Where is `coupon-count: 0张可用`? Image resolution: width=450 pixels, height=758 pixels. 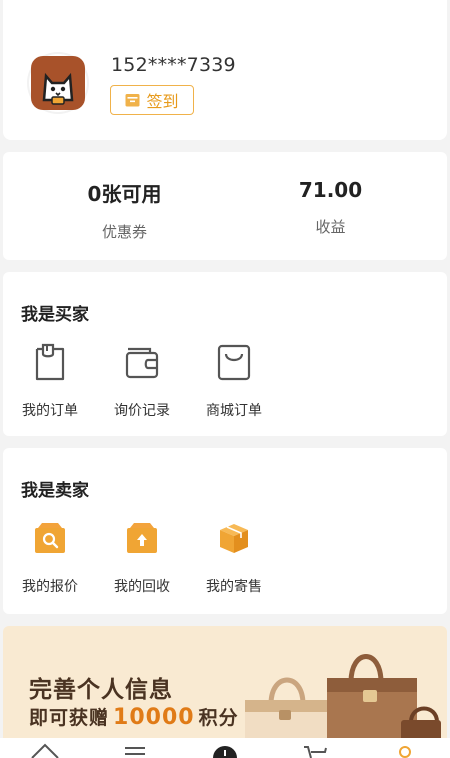 coupon-count: 0张可用 is located at coordinates (124, 194).